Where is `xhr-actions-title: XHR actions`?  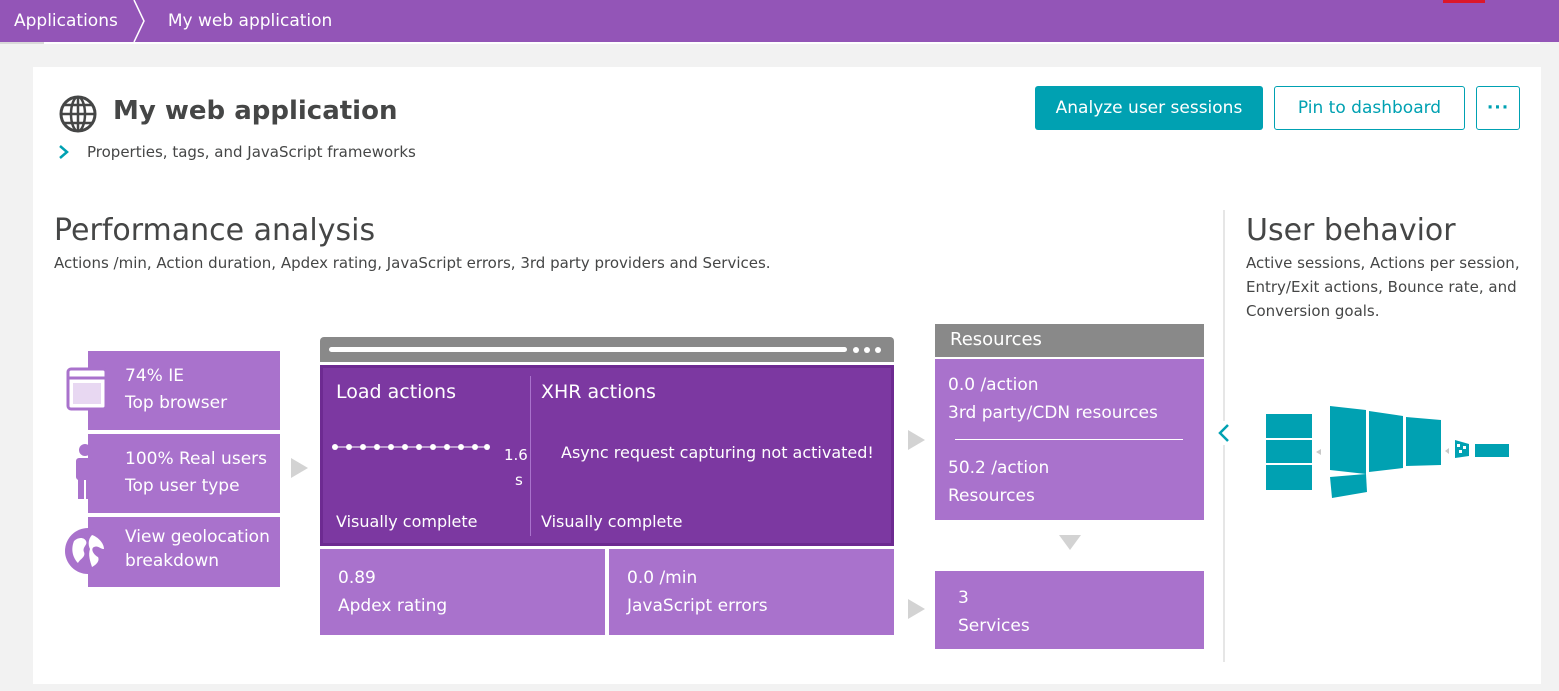
xhr-actions-title: XHR actions is located at coordinates (598, 392).